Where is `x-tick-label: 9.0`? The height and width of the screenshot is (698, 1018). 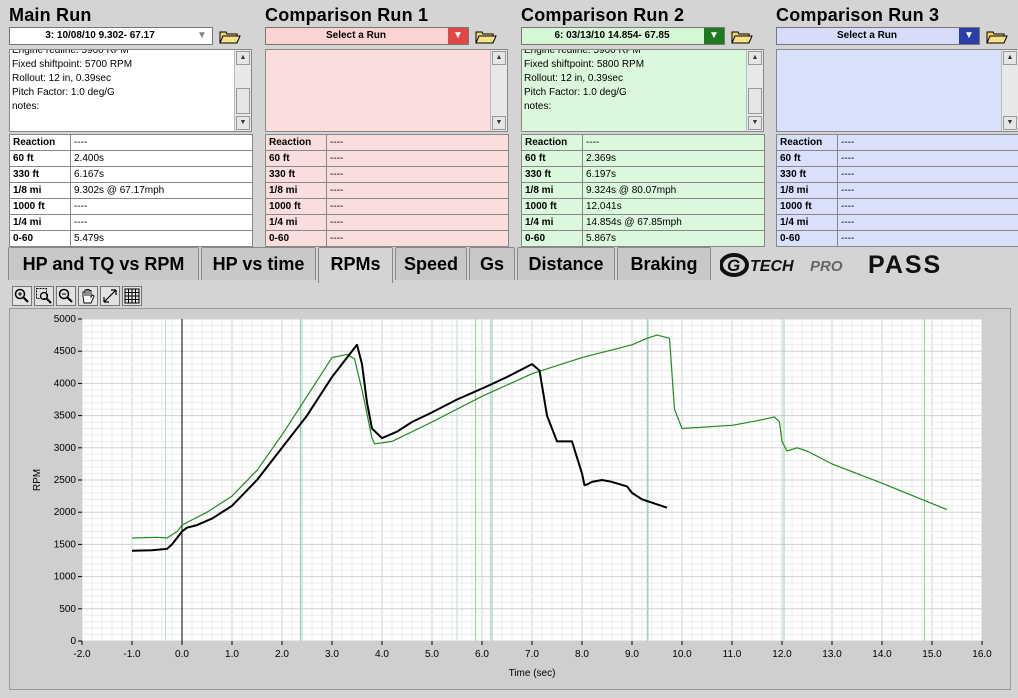 x-tick-label: 9.0 is located at coordinates (632, 654).